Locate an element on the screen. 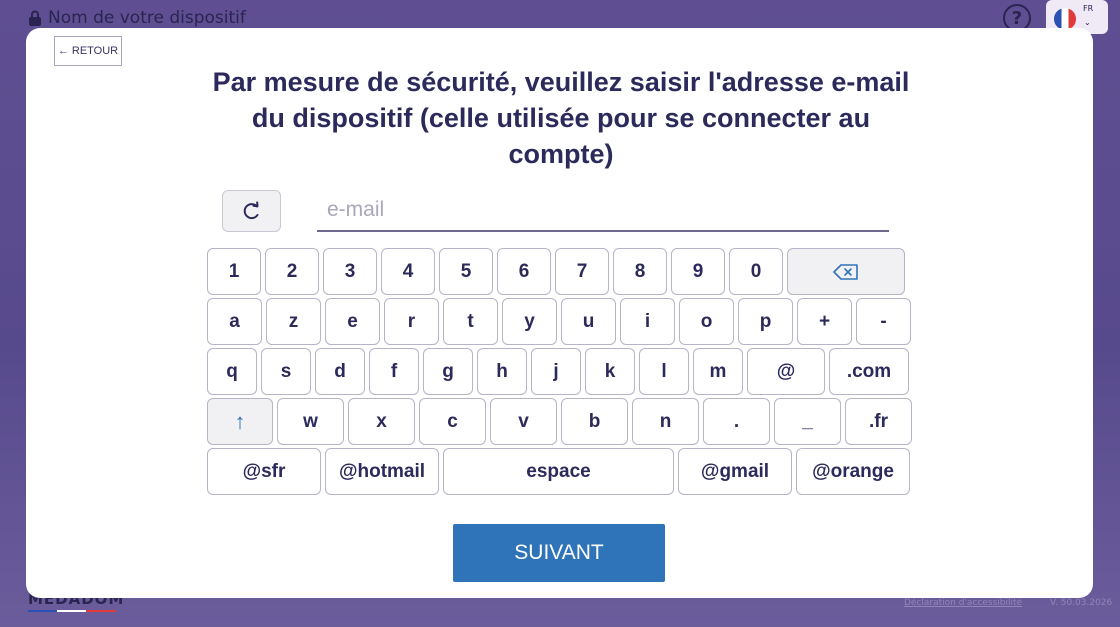 The width and height of the screenshot is (1120, 627). keyboard-row-numbers: 1 2 3 4 5 6 7 8 9 0 is located at coordinates (556, 271).